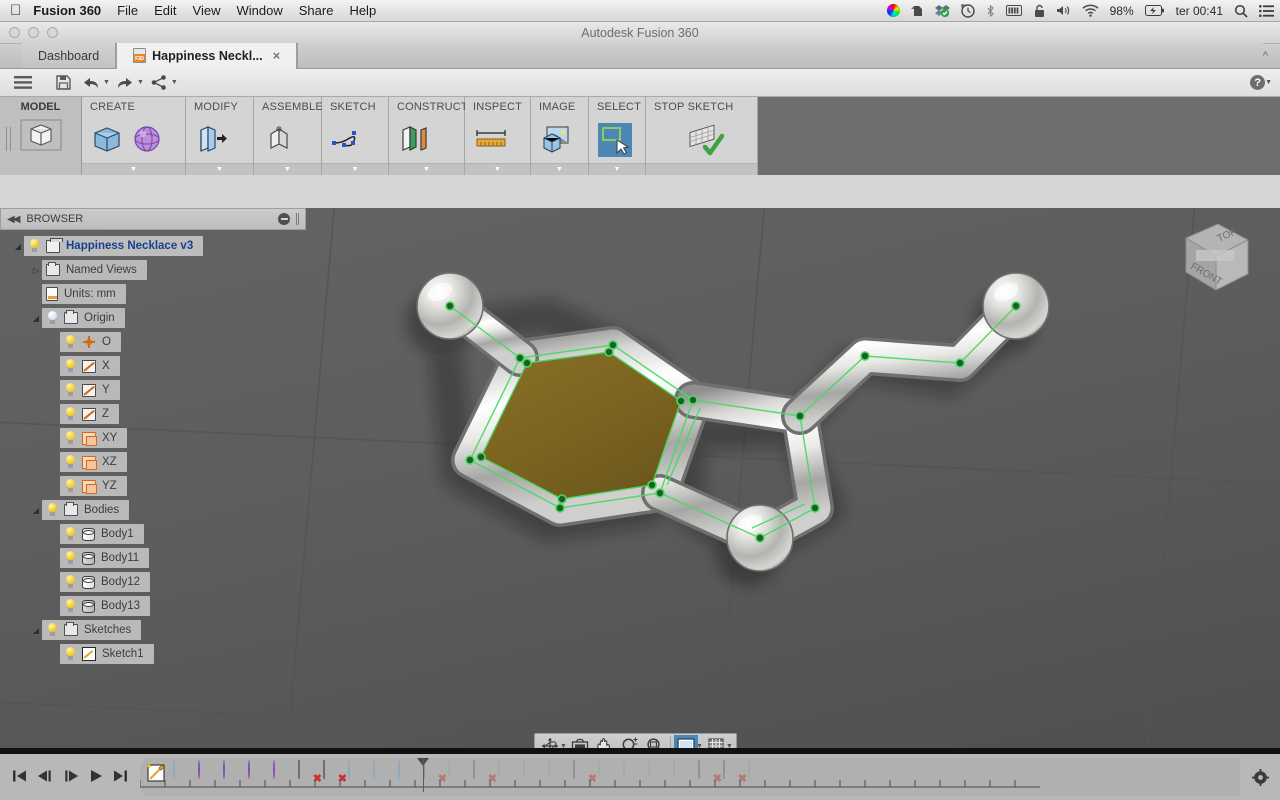 The height and width of the screenshot is (800, 1280). What do you see at coordinates (105, 606) in the screenshot?
I see `browser-tree-chip: Body13` at bounding box center [105, 606].